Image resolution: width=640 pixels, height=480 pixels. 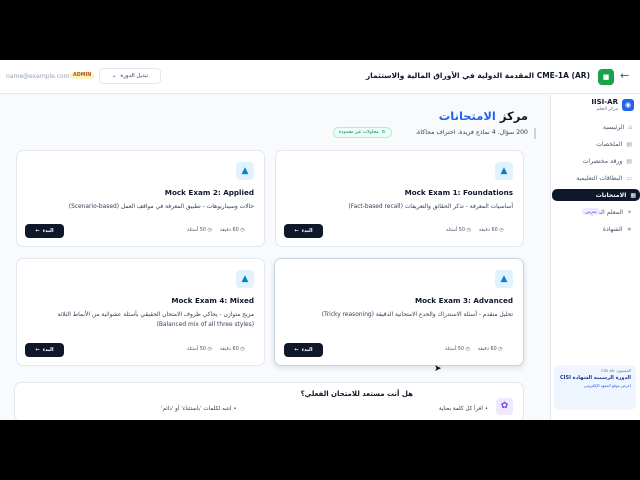 I want to click on doc-icon: ▤, so click(x=629, y=144).